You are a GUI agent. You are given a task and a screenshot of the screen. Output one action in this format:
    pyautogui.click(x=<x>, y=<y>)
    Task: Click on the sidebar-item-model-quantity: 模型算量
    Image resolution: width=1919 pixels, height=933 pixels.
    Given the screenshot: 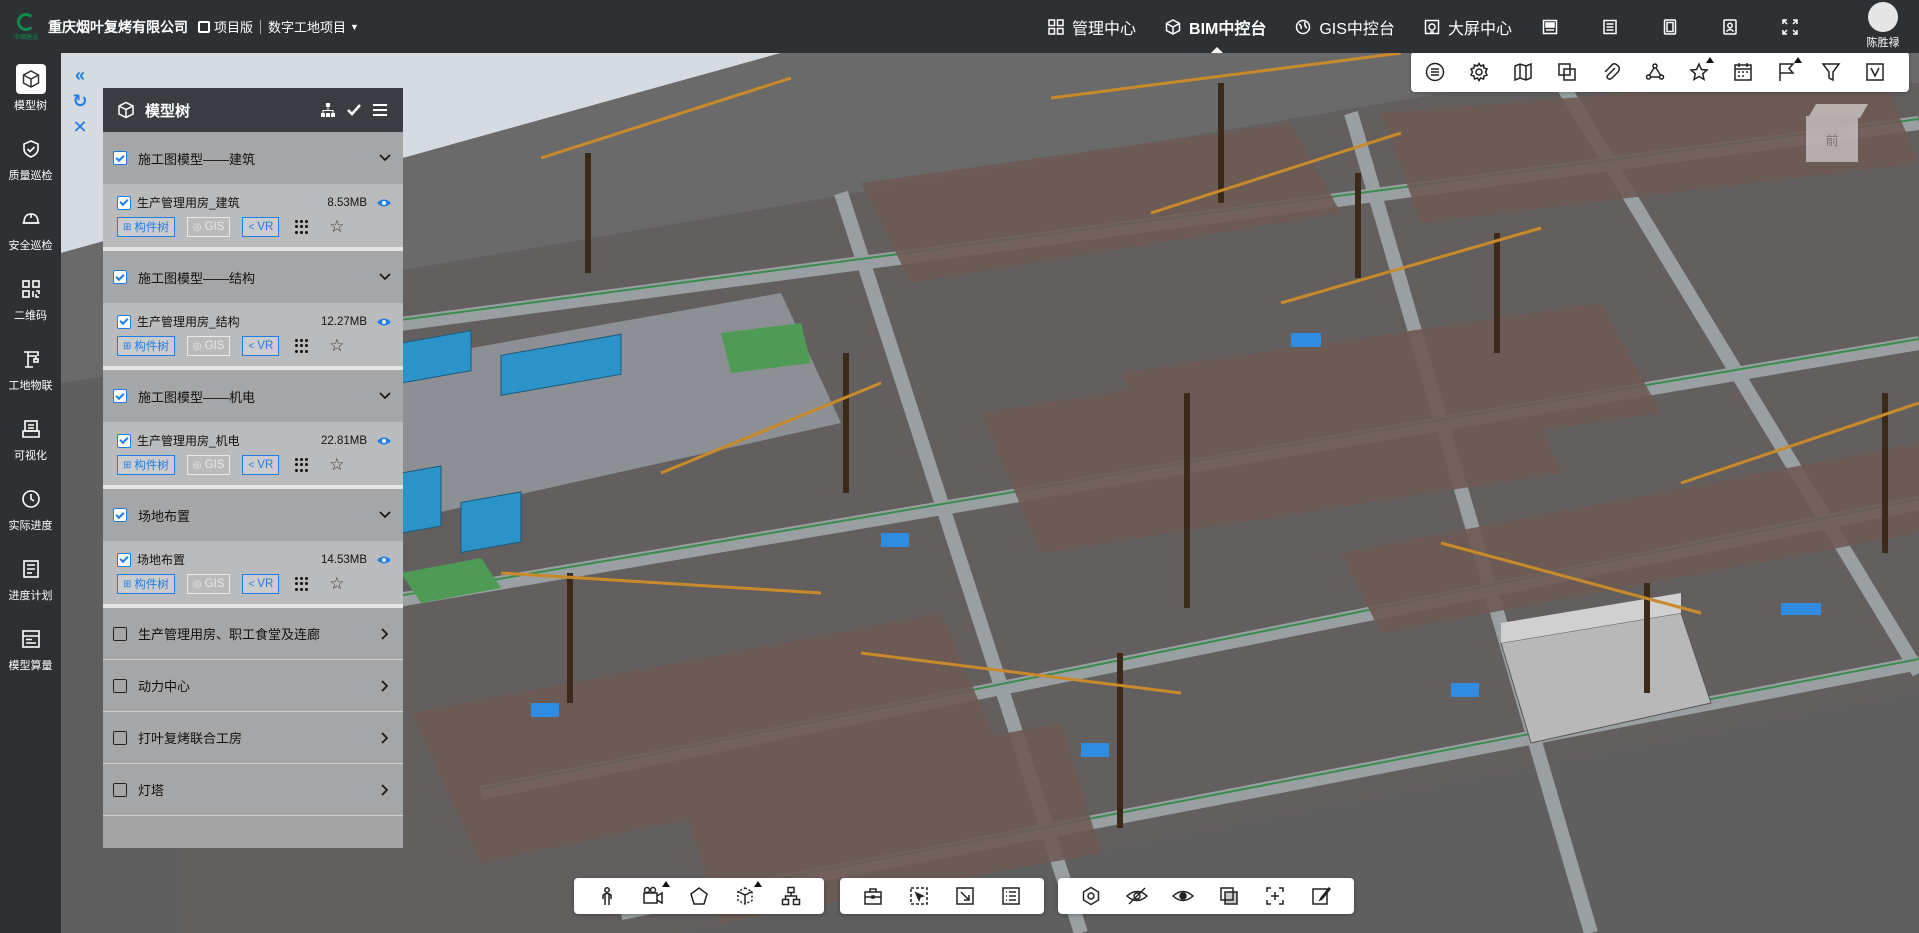 What is the action you would take?
    pyautogui.click(x=30, y=648)
    